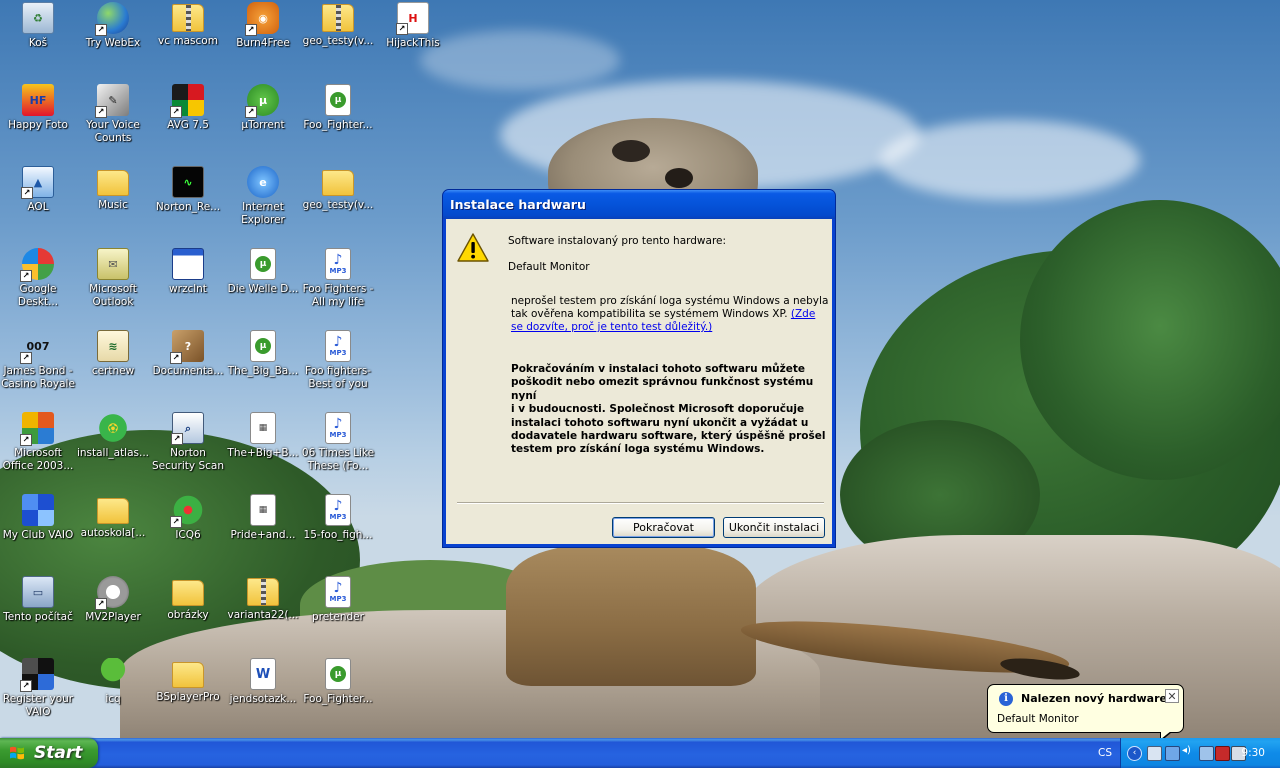 The image size is (1280, 768). What do you see at coordinates (38, 125) in the screenshot?
I see `desktop-icon-label: Happy Foto` at bounding box center [38, 125].